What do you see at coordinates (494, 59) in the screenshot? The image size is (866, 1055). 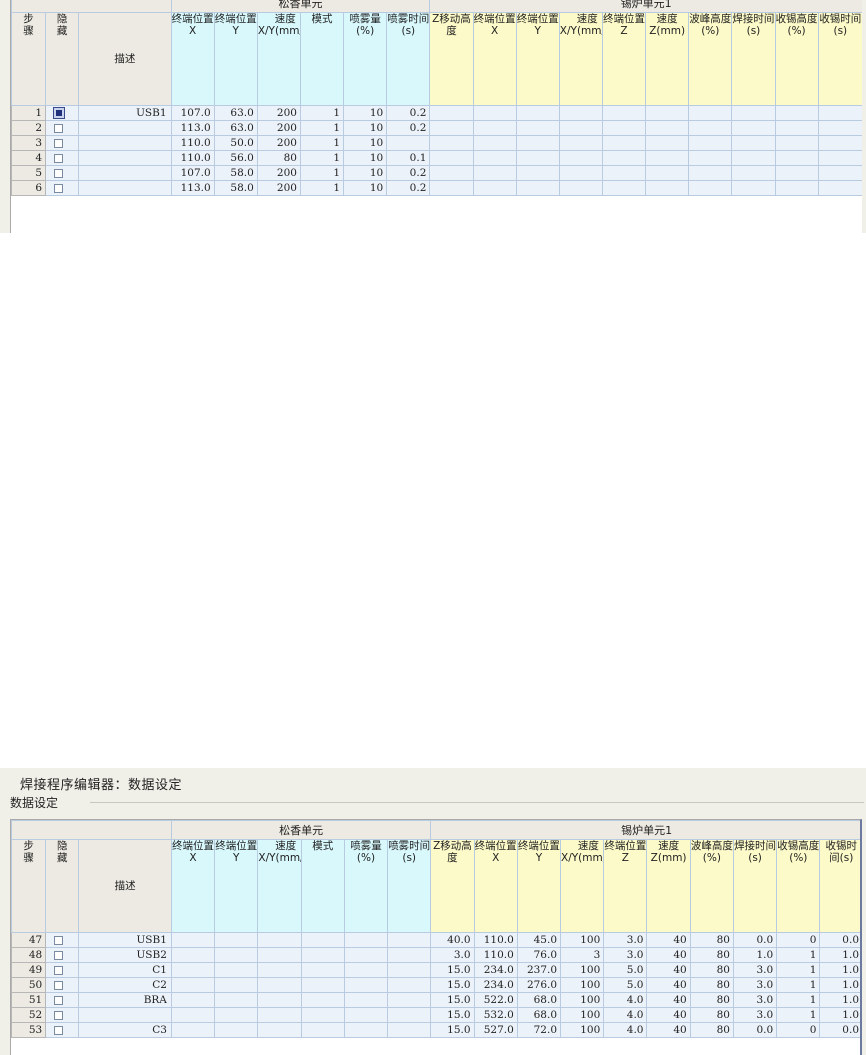 I see `col-header-solder-2: 终端位置X` at bounding box center [494, 59].